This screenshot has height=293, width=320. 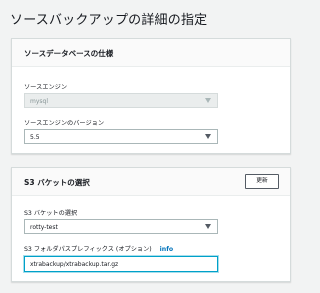 What do you see at coordinates (262, 181) in the screenshot?
I see `refresh-button: 更新` at bounding box center [262, 181].